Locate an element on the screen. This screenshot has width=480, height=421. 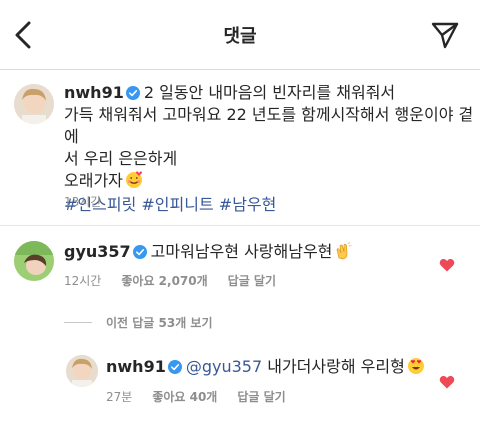
hashtag-link: #남우현 is located at coordinates (248, 204).